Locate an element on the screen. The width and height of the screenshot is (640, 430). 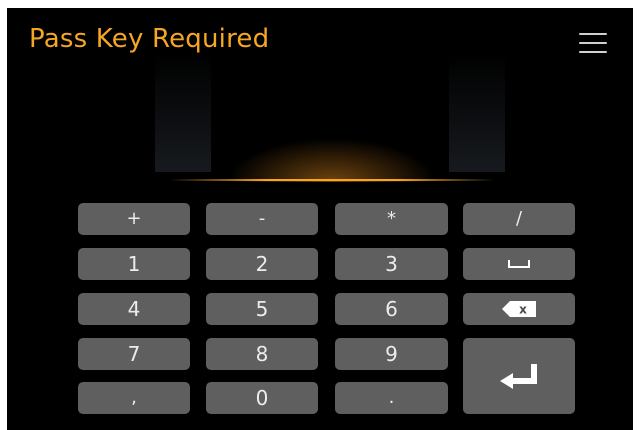
key-label: 4 is located at coordinates (134, 309).